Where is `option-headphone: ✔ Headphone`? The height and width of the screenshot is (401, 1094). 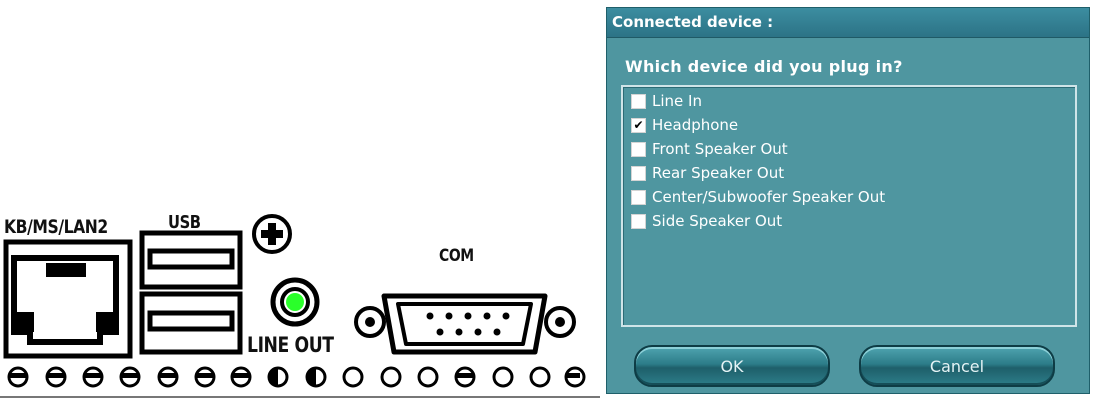
option-headphone: ✔ Headphone is located at coordinates (684, 125).